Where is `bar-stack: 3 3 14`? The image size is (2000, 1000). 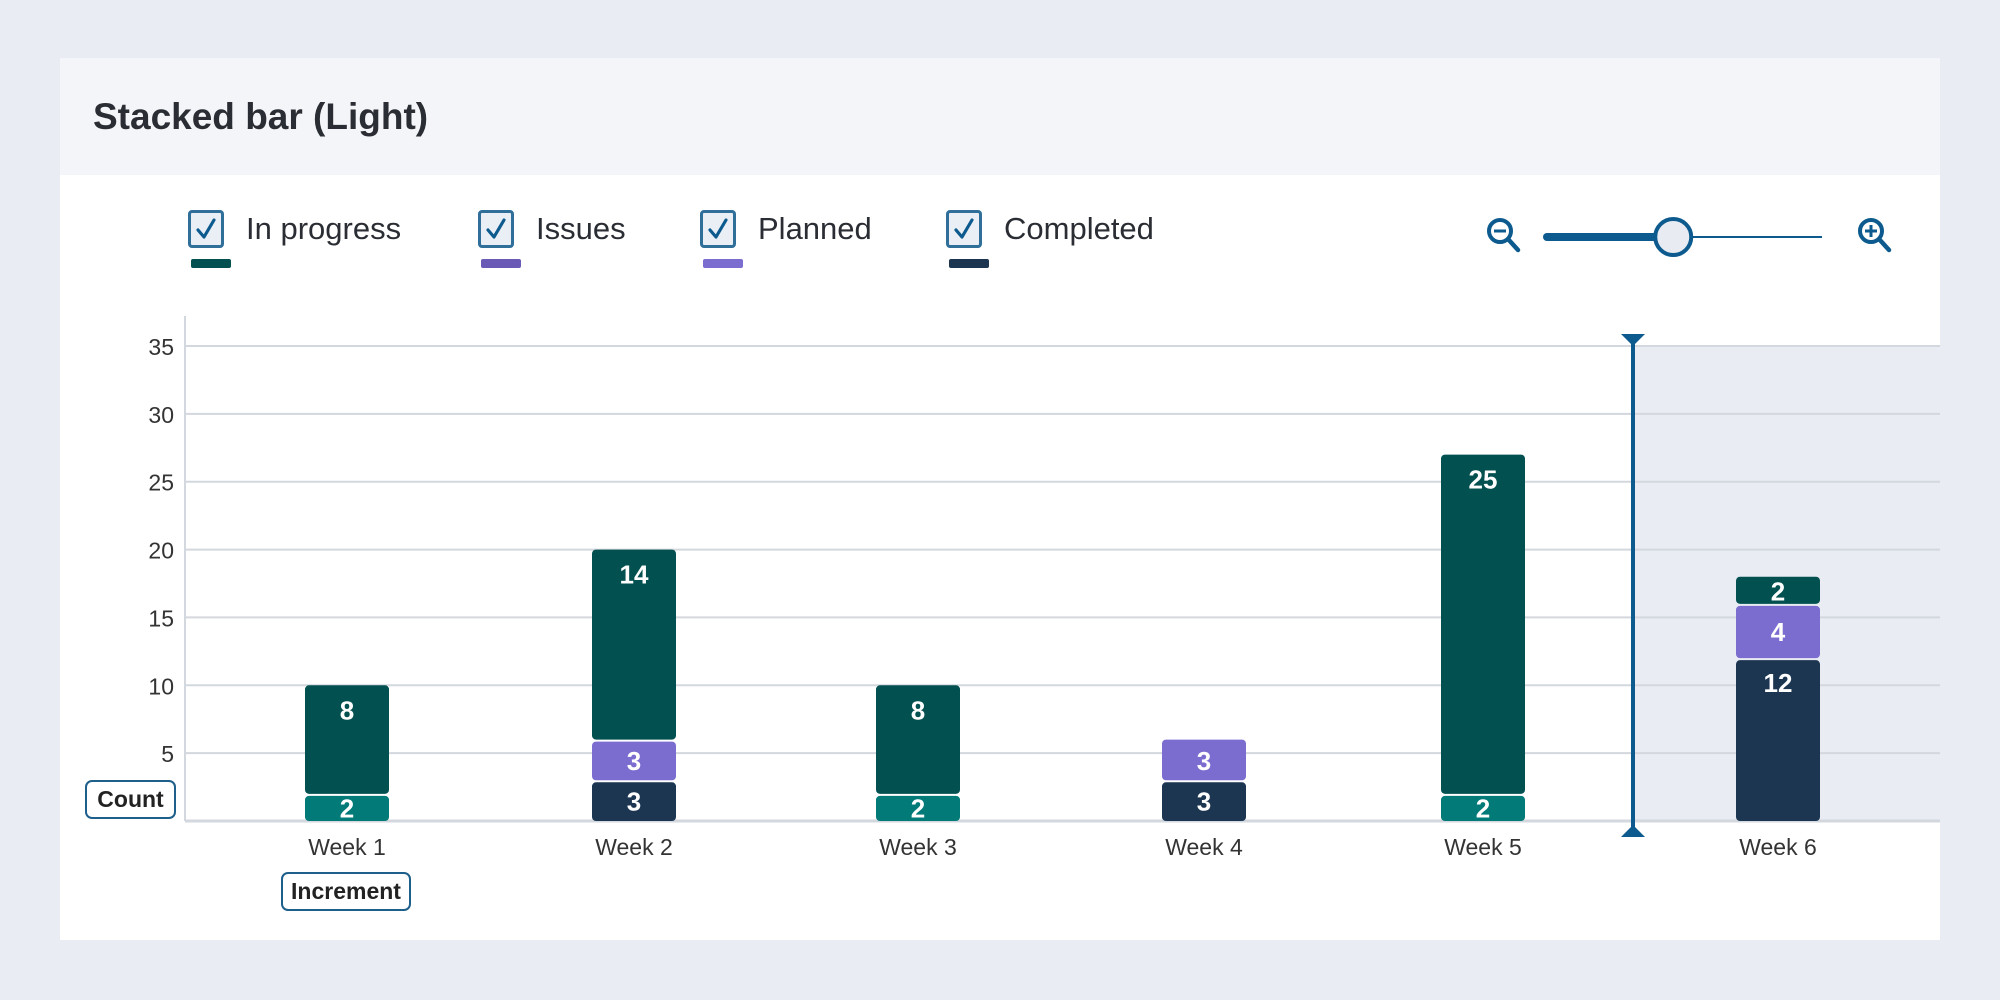 bar-stack: 3 3 14 is located at coordinates (634, 685).